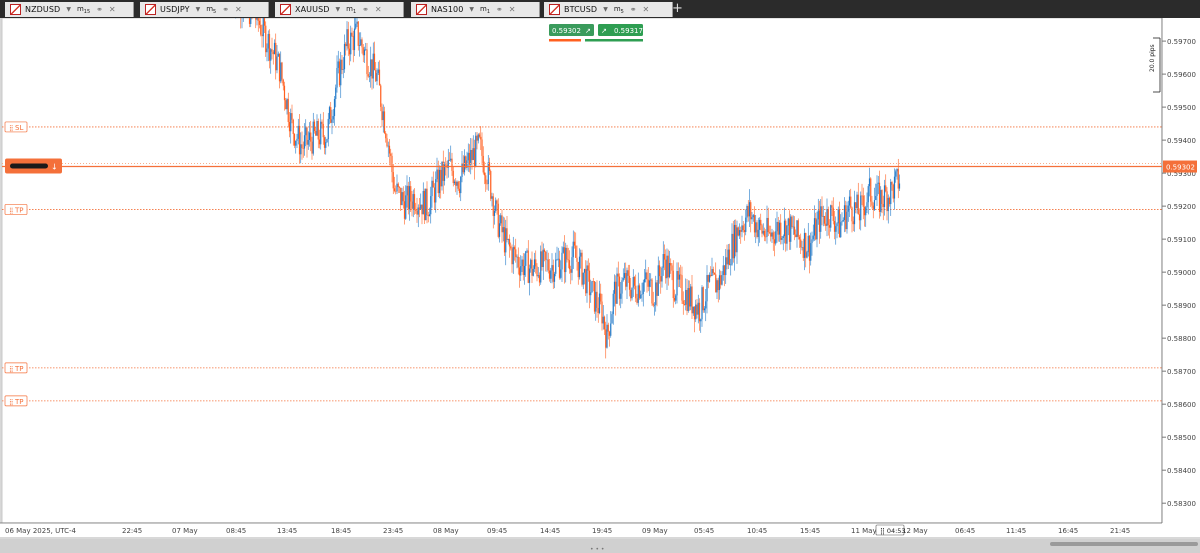 This screenshot has width=1200, height=553. I want to click on resize-handle-icon: • • •, so click(597, 549).